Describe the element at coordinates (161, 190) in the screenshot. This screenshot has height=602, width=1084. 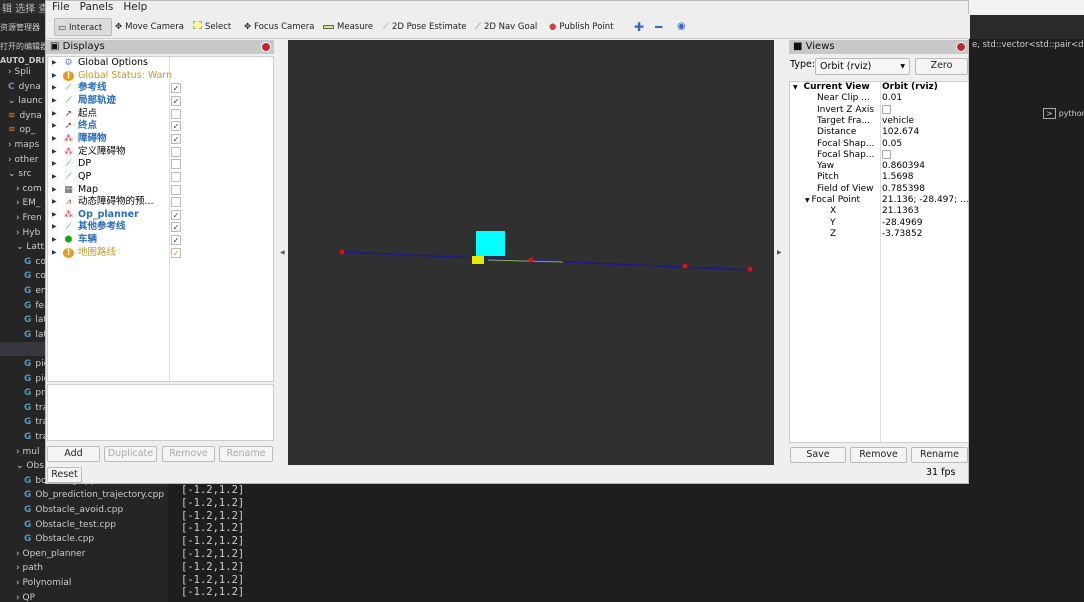
I see `display-item: ▶ ▦ Map` at that location.